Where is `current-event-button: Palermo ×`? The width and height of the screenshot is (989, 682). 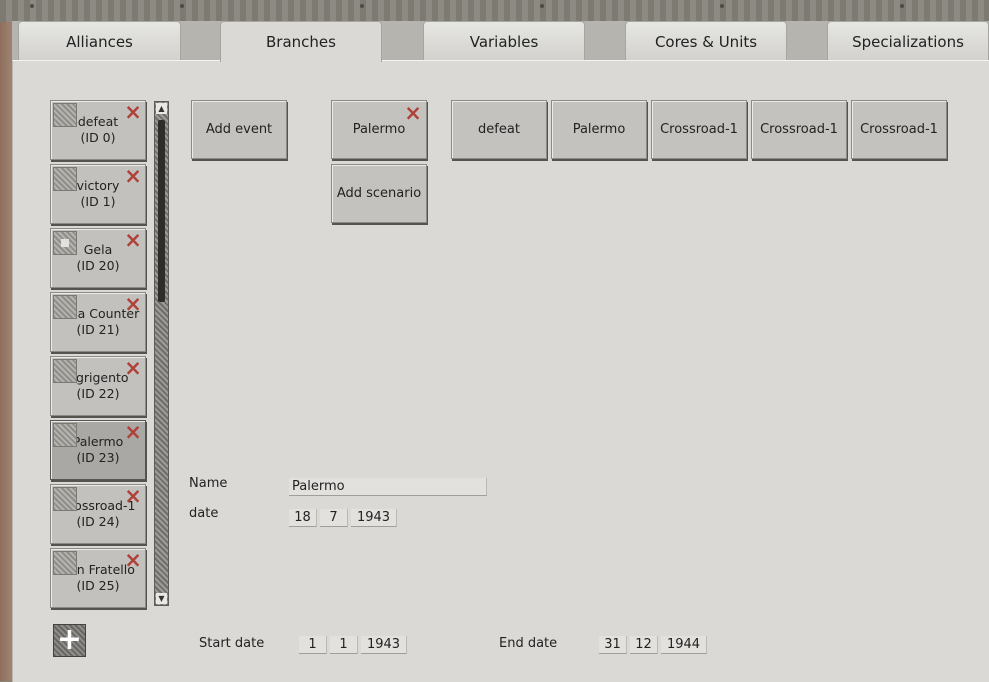
current-event-button: Palermo × is located at coordinates (379, 129).